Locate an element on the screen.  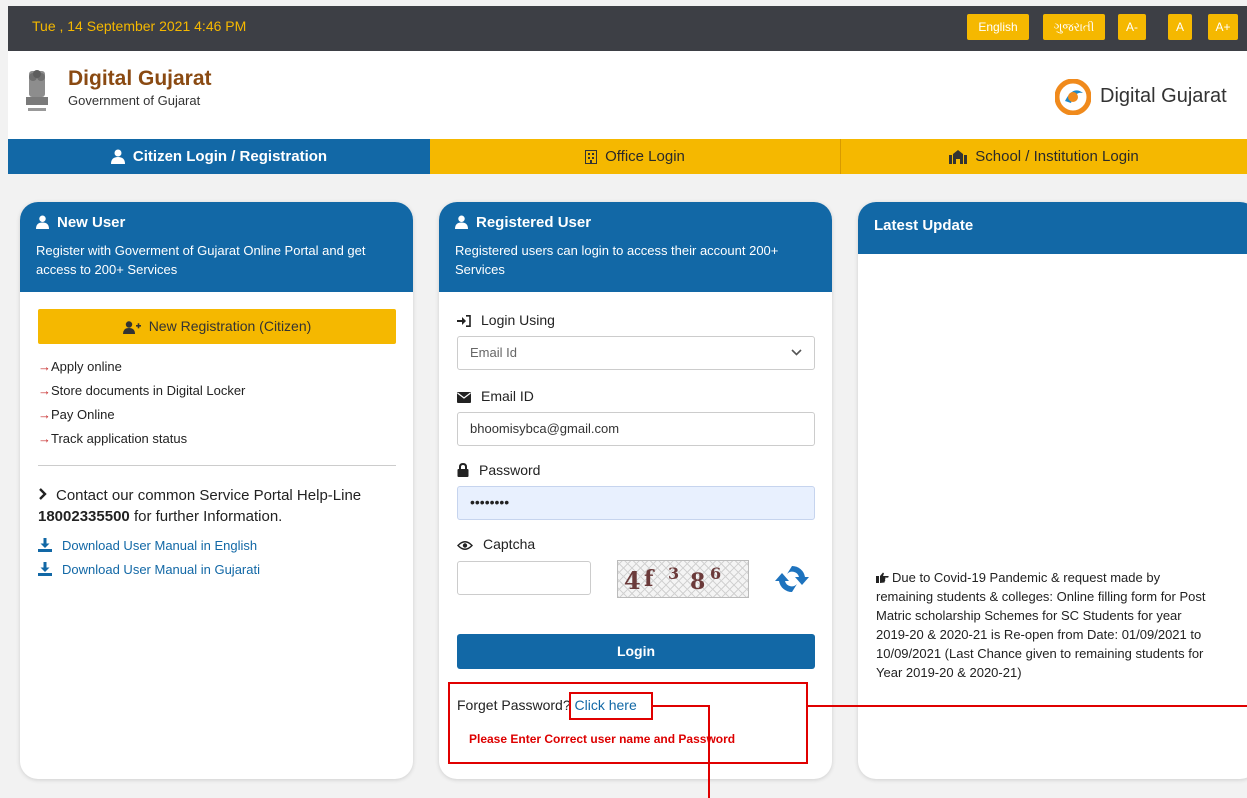
refresh-captcha-icon is located at coordinates (792, 579).